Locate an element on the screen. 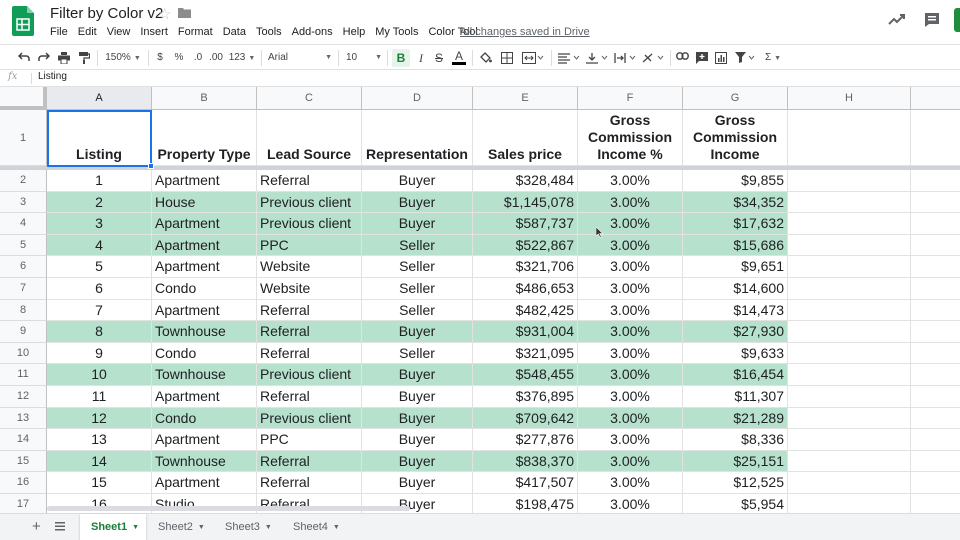  row-header: 7 is located at coordinates (23, 289).